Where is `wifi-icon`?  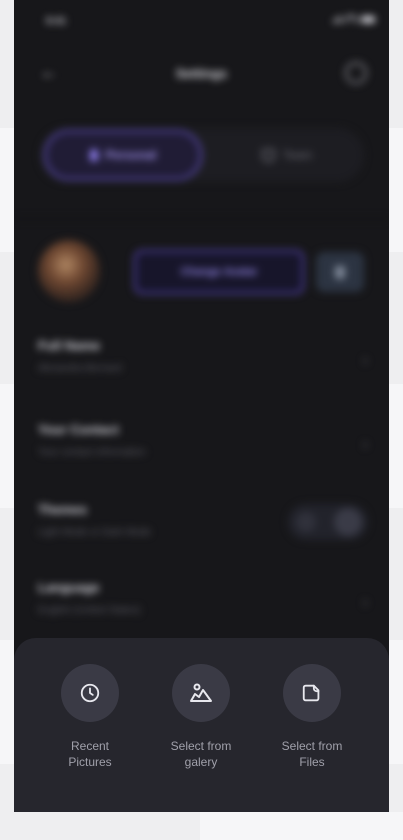 wifi-icon is located at coordinates (351, 19).